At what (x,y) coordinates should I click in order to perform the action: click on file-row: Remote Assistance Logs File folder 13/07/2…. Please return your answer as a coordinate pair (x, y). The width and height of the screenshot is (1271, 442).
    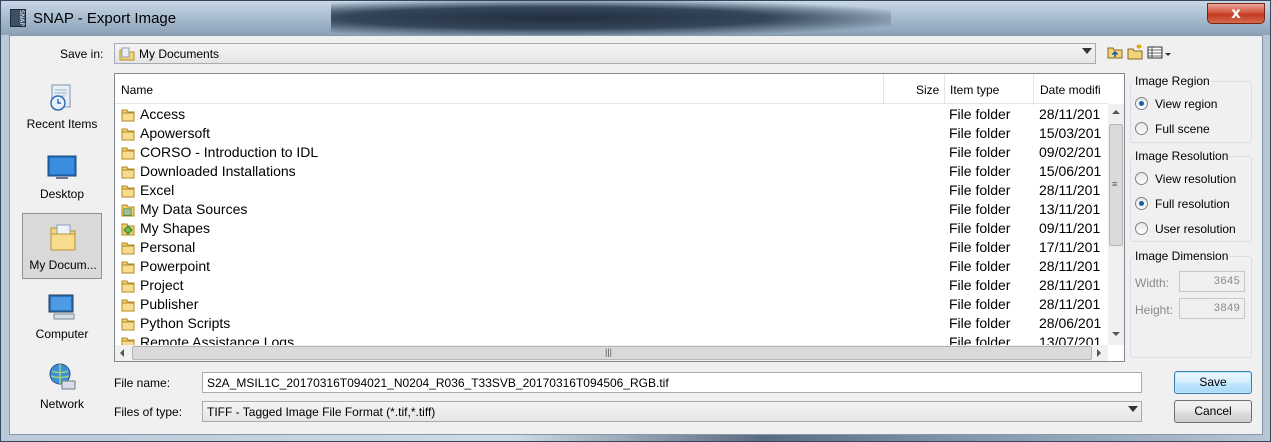
    Looking at the image, I should click on (611, 339).